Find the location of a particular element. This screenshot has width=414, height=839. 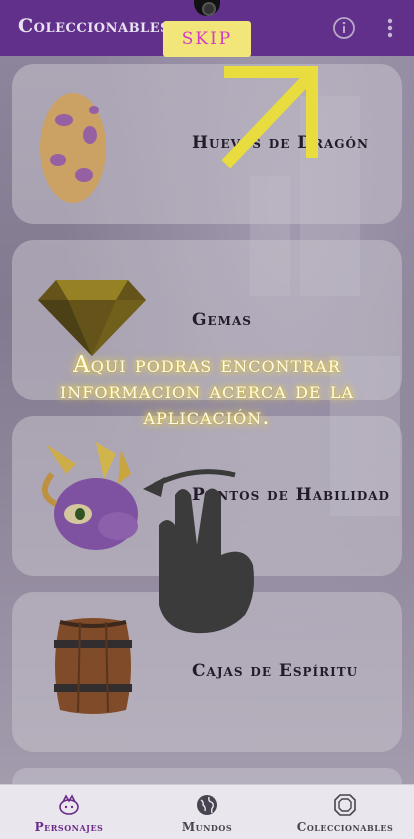

bottom-navigation: Personajes Mundos Coleccionables is located at coordinates (207, 811).